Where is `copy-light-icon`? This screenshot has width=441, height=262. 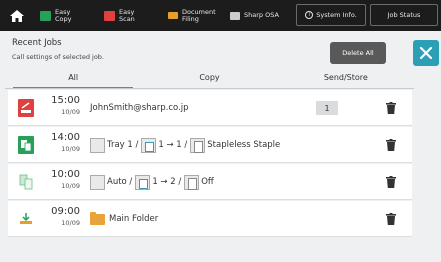
copy-light-icon is located at coordinates (26, 182).